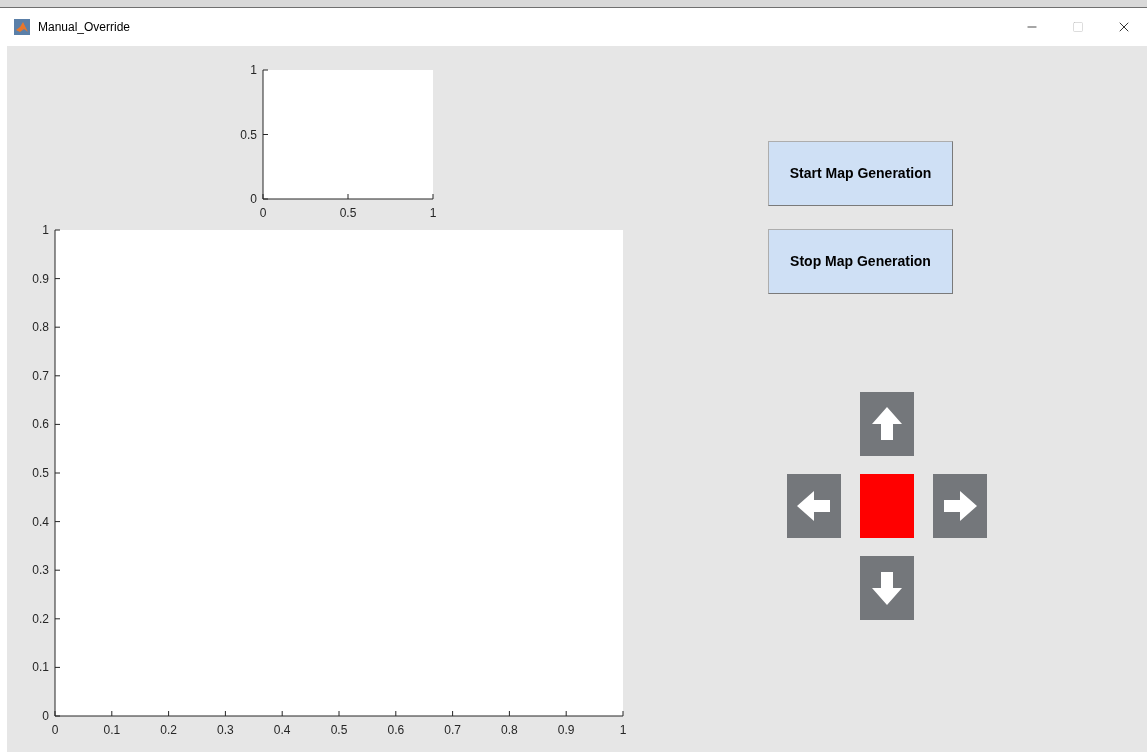 The height and width of the screenshot is (752, 1147). I want to click on x-tick-label: 0.1, so click(112, 730).